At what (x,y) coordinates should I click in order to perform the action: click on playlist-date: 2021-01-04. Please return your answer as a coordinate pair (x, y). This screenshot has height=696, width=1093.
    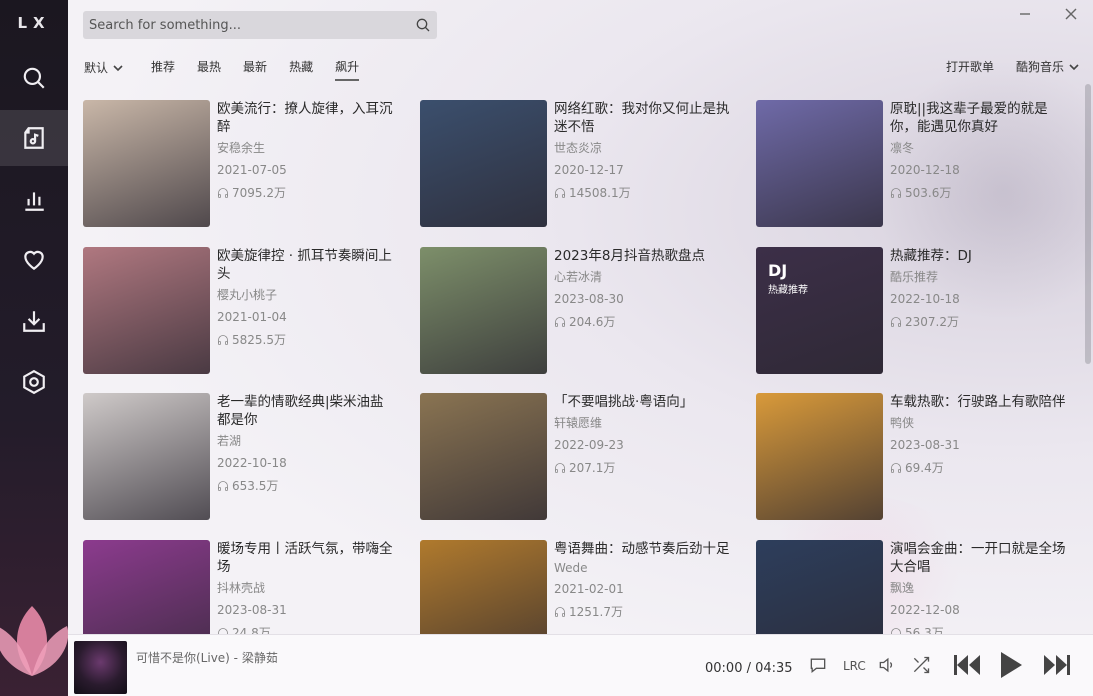
    Looking at the image, I should click on (252, 317).